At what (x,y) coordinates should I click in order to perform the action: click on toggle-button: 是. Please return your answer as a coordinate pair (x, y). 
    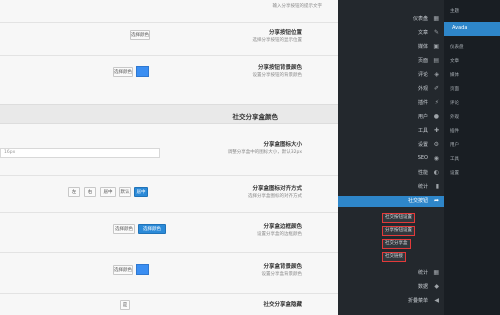
    Looking at the image, I should click on (125, 305).